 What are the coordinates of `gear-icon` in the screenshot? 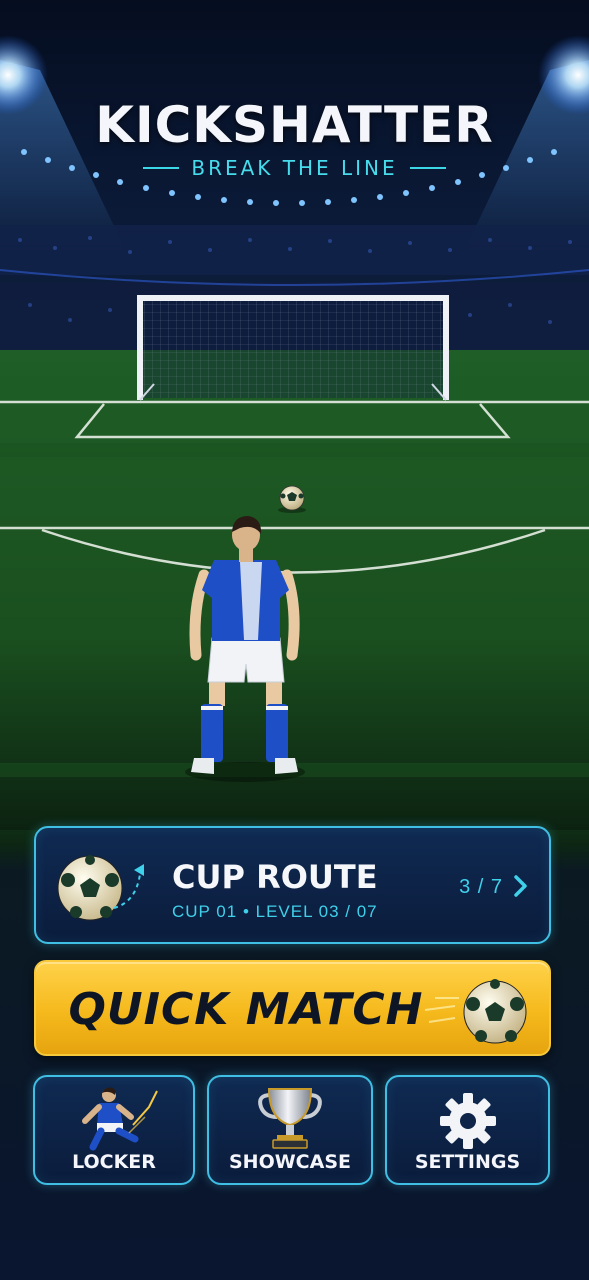 It's located at (467, 1121).